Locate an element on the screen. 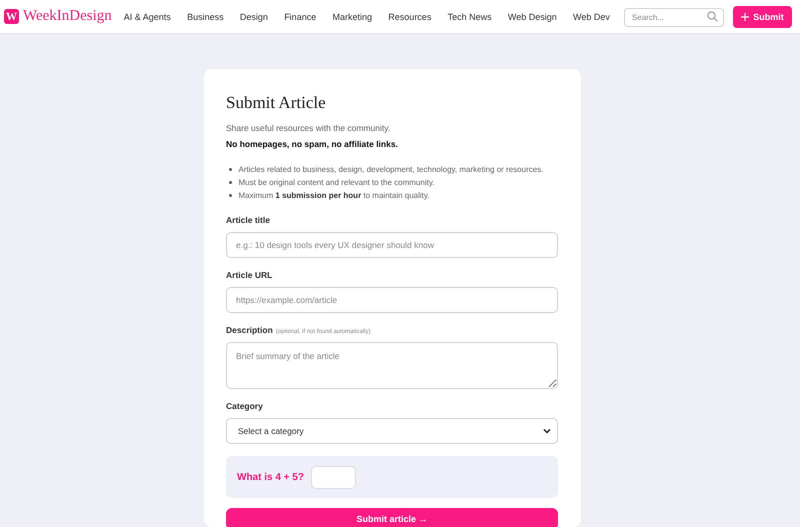 The width and height of the screenshot is (800, 527). nav-link: Web Dev is located at coordinates (591, 17).